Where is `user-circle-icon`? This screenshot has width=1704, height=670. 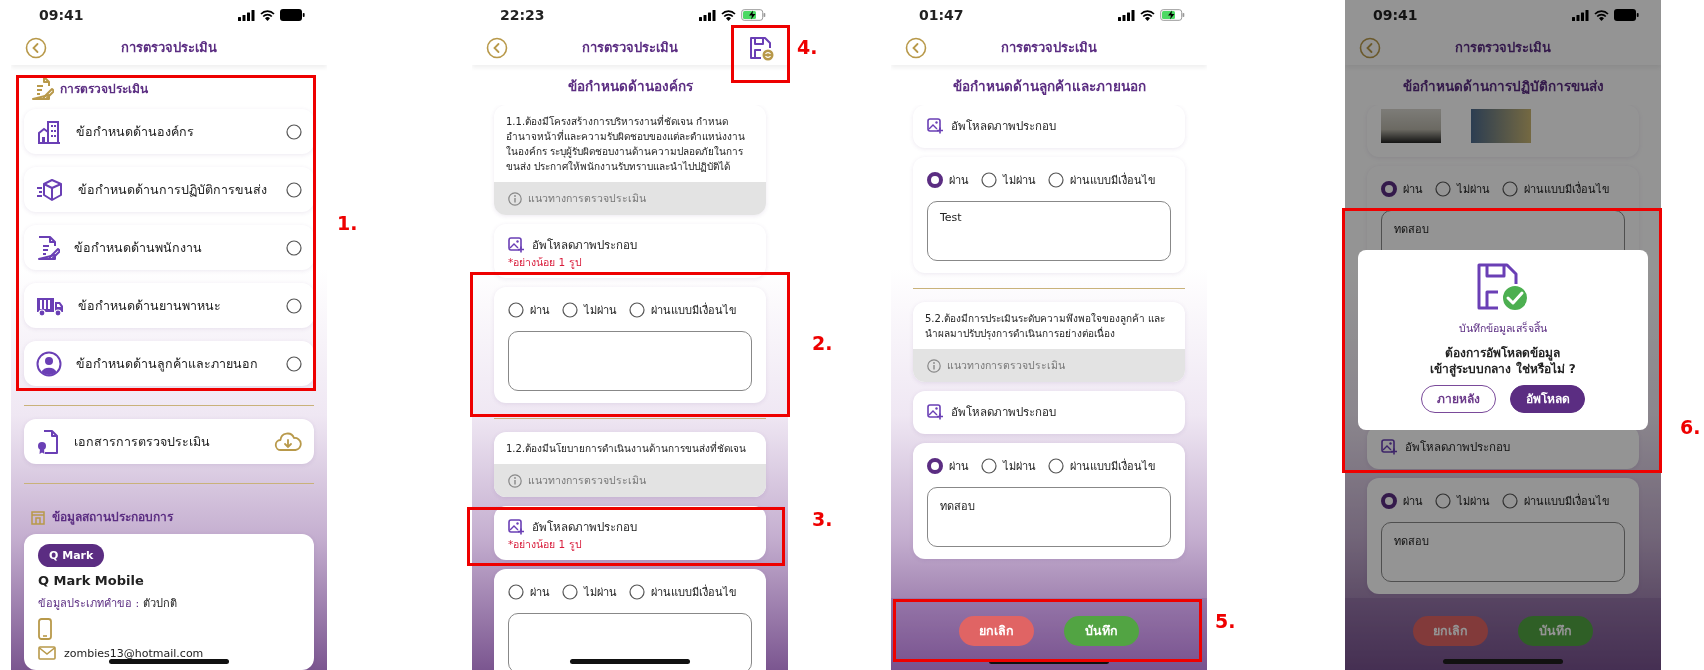 user-circle-icon is located at coordinates (49, 363).